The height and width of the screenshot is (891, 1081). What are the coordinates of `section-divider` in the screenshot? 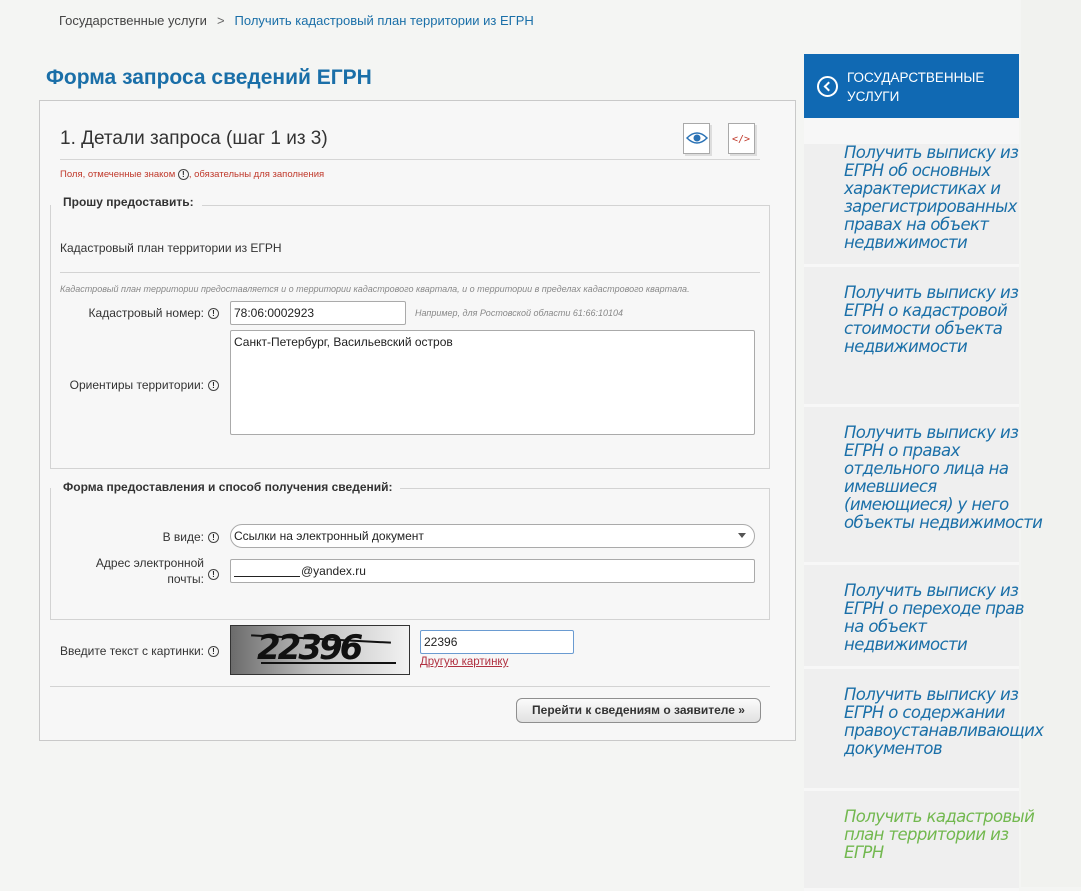 It's located at (410, 272).